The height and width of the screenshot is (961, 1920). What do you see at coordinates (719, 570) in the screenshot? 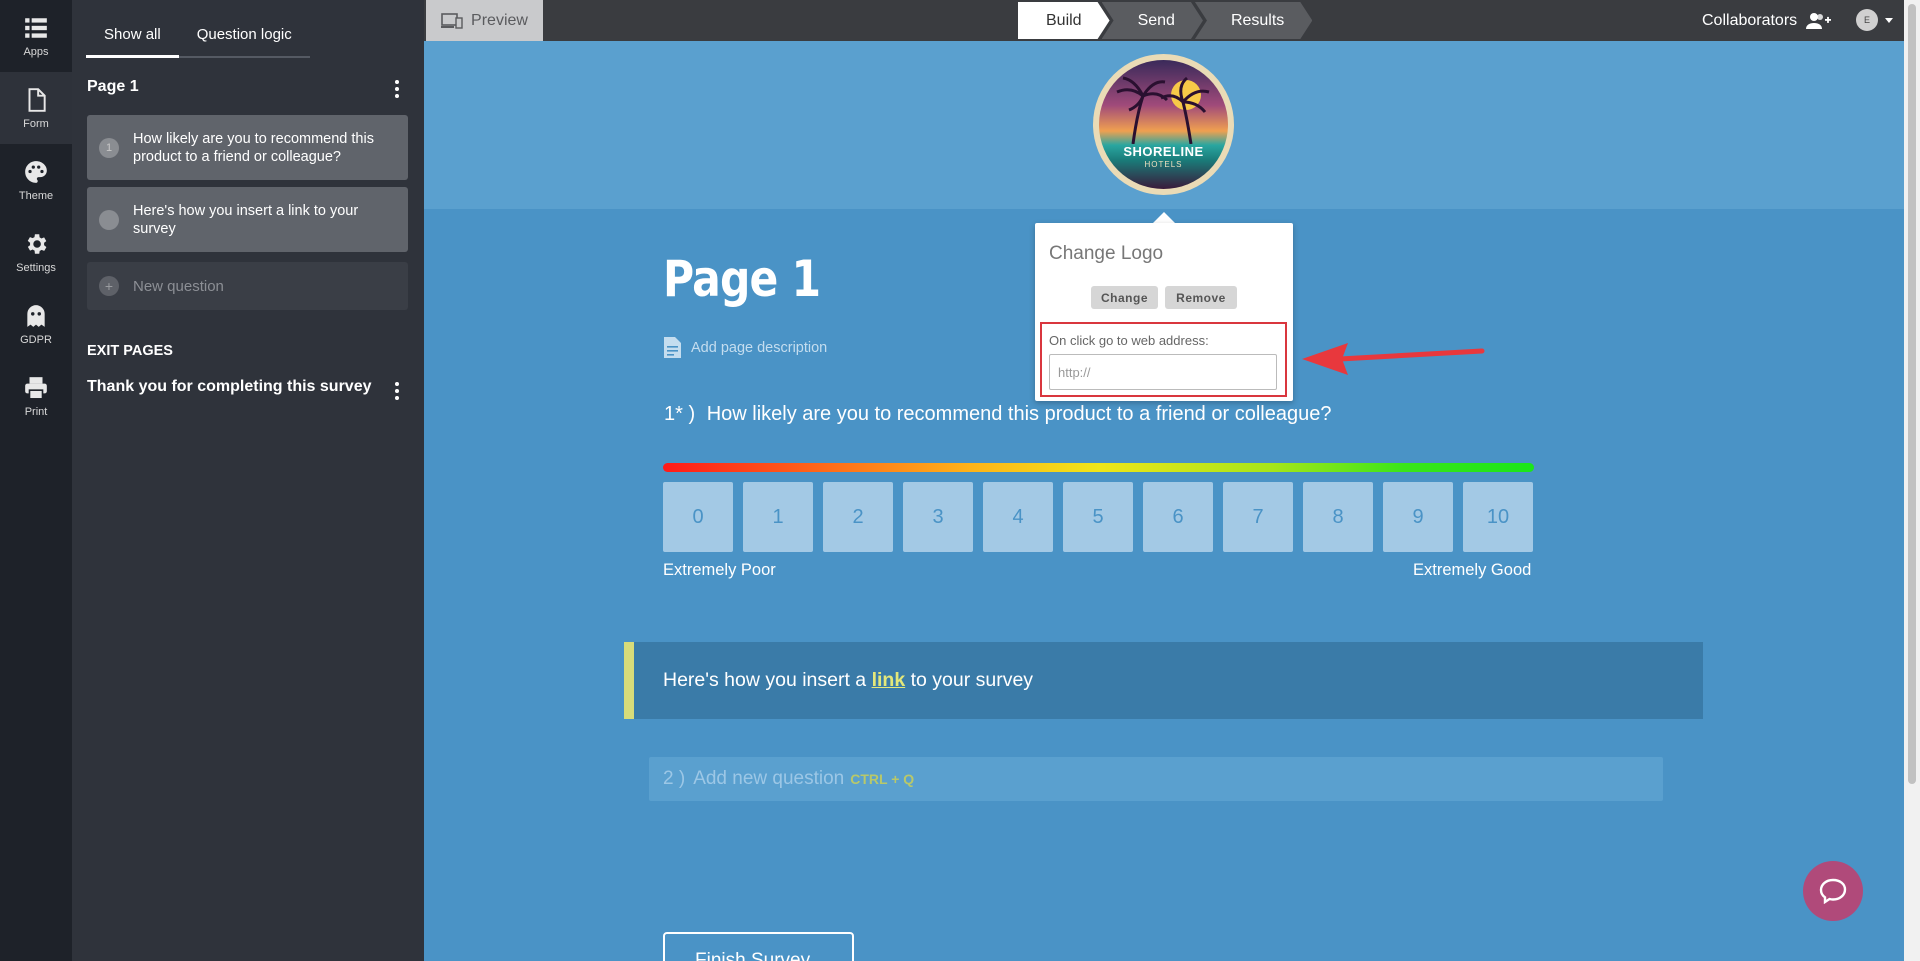
I see `scale-low-label: Extremely Poor` at bounding box center [719, 570].